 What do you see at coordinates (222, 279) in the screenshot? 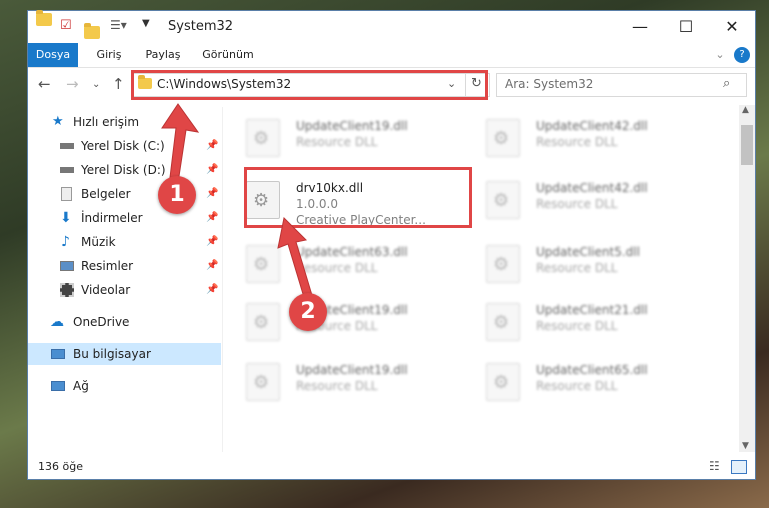
I see `pane-divider` at bounding box center [222, 279].